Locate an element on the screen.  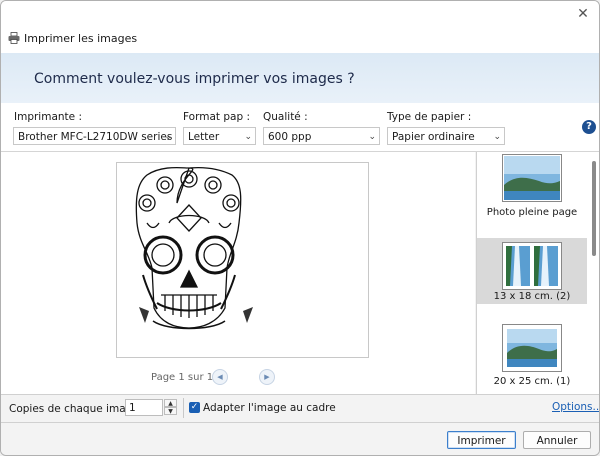
two-waterfall-photos-icon is located at coordinates (532, 266).